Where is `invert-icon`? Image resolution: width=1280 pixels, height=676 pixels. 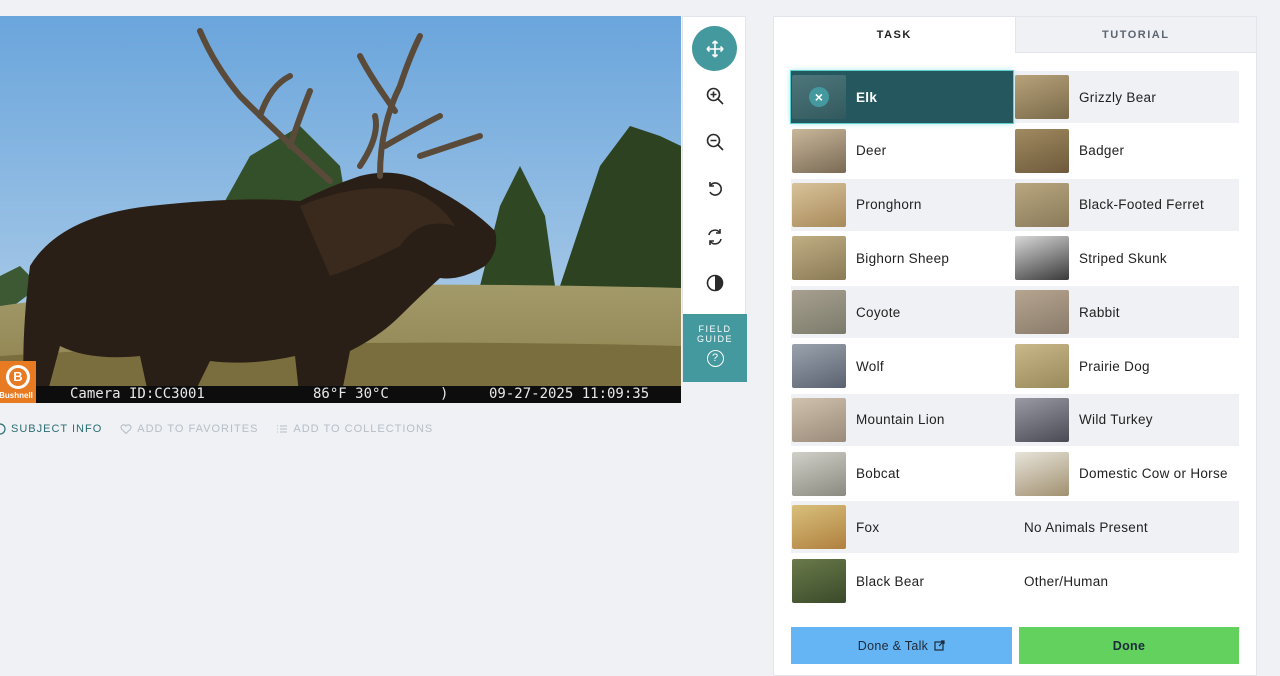
invert-icon is located at coordinates (714, 282).